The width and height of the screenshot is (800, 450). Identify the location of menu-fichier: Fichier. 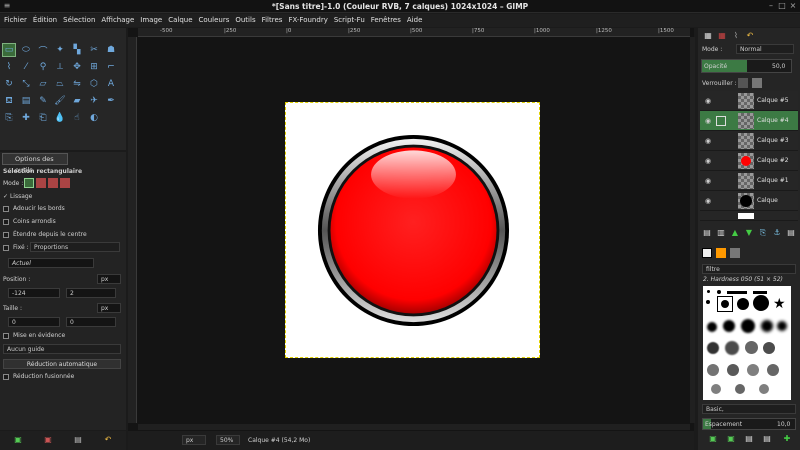
(15, 20).